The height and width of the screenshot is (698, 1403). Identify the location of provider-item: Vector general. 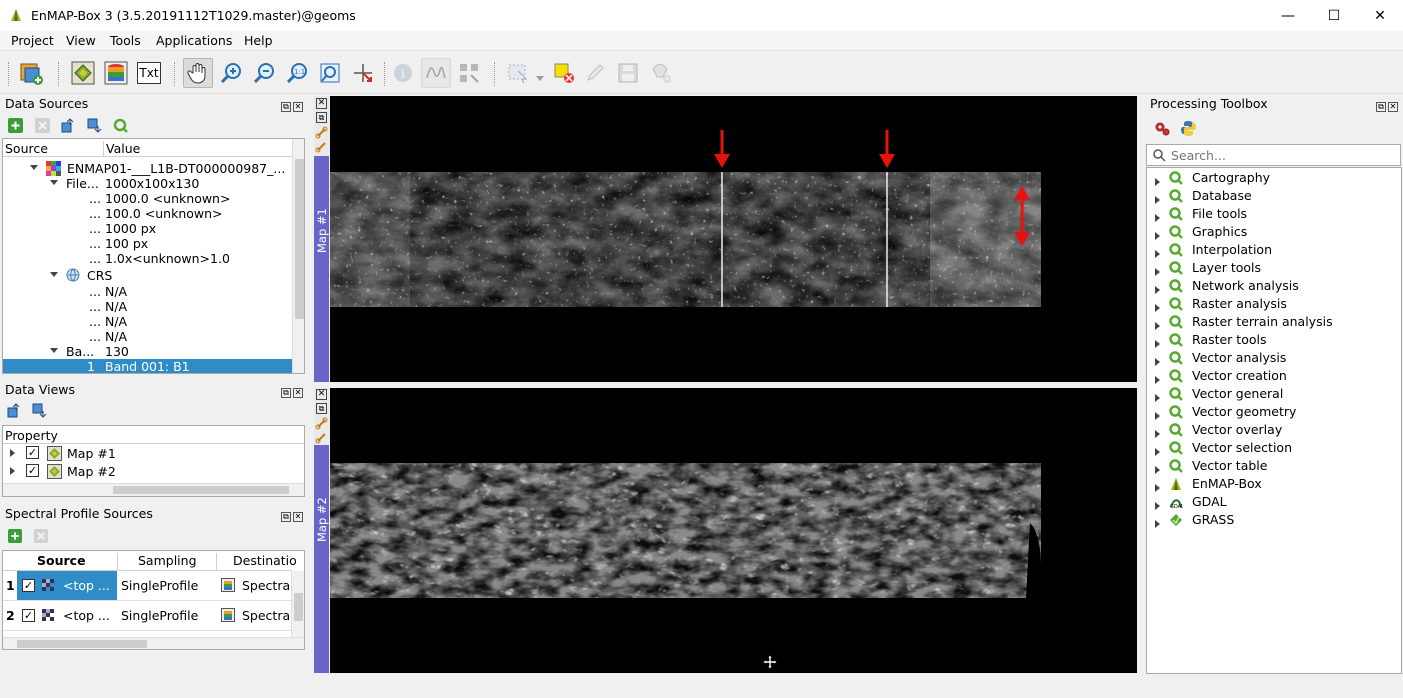
(1274, 394).